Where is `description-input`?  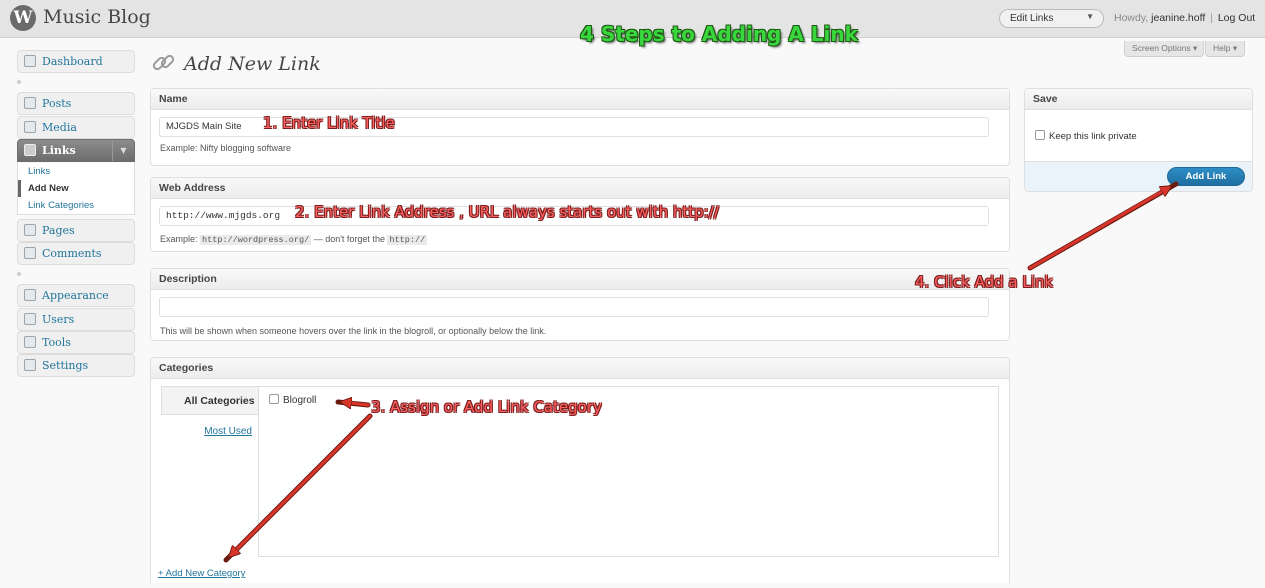 description-input is located at coordinates (574, 307).